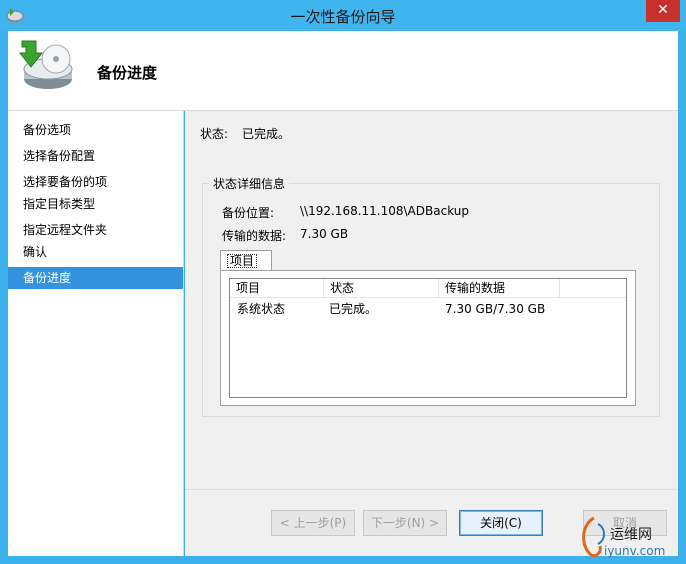 Image resolution: width=686 pixels, height=564 pixels. What do you see at coordinates (95, 230) in the screenshot?
I see `sidebar-item-remote-folder: 指定远程文件夹` at bounding box center [95, 230].